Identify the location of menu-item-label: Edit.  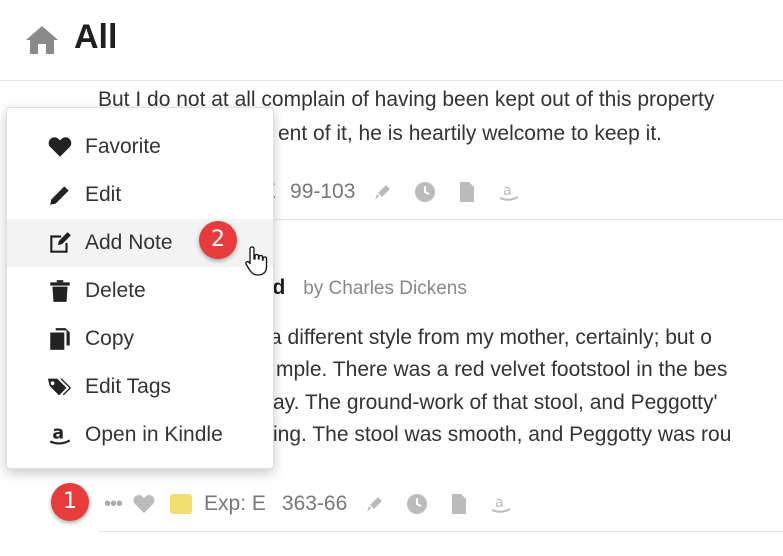
(103, 194).